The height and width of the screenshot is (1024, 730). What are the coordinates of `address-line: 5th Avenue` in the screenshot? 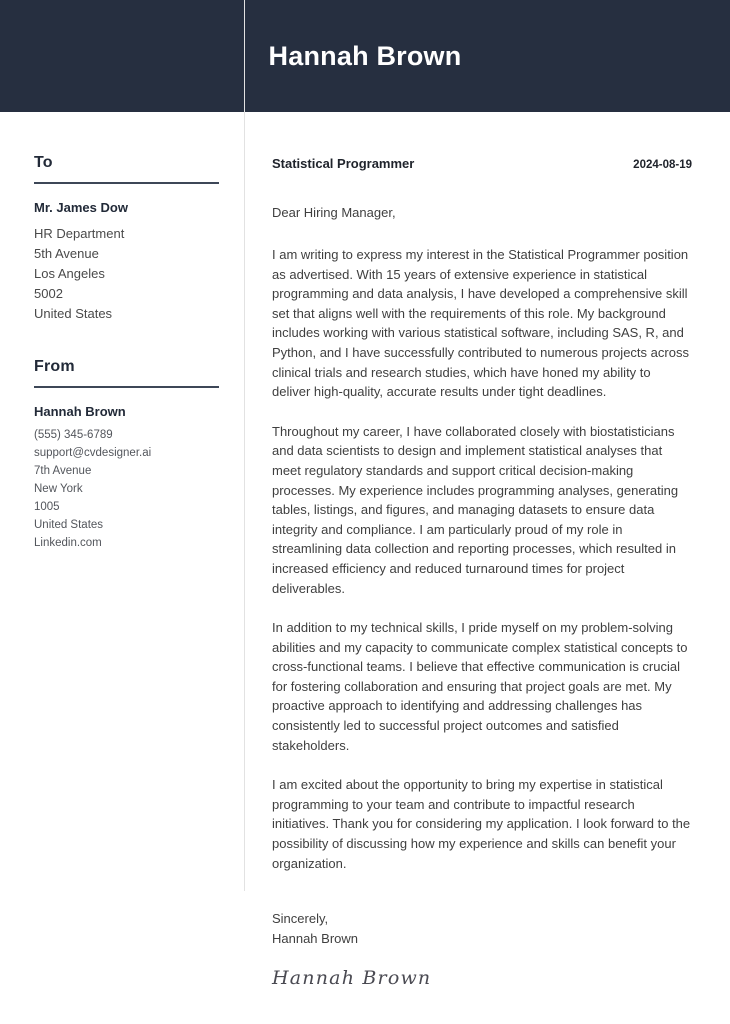 It's located at (66, 253).